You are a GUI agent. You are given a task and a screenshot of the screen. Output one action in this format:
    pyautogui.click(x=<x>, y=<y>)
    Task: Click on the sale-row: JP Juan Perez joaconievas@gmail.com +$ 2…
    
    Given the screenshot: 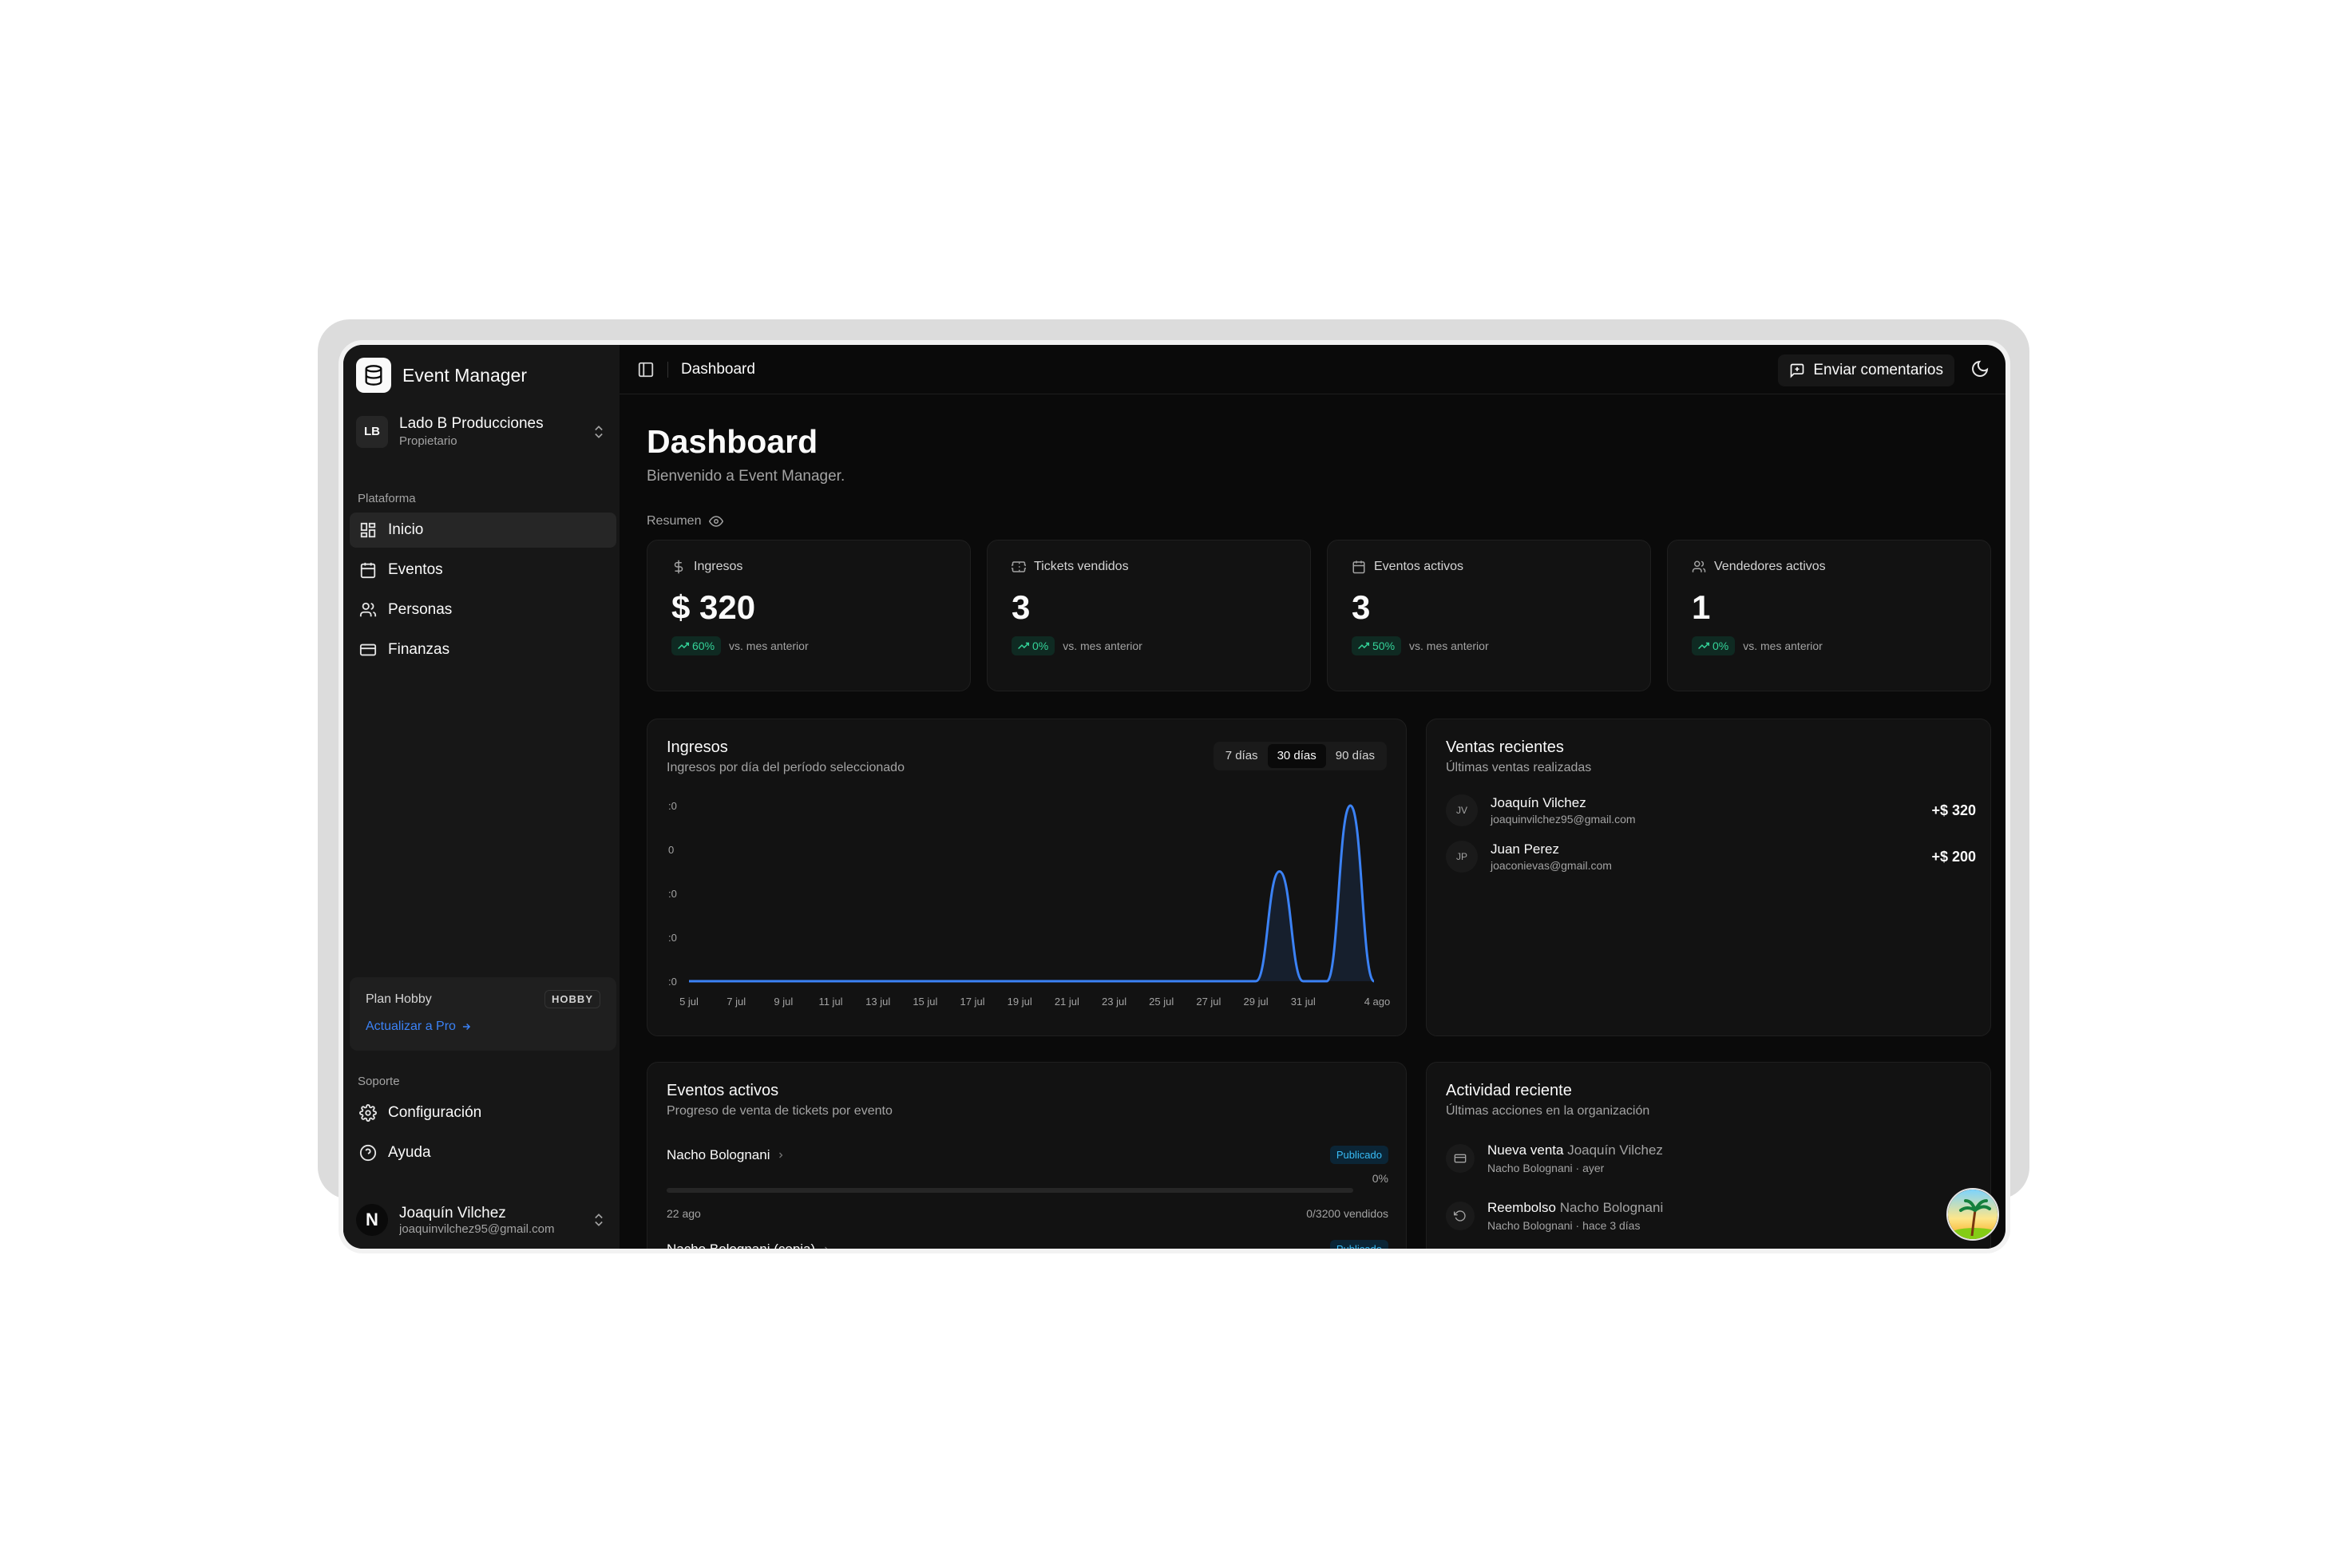 What is the action you would take?
    pyautogui.click(x=1711, y=856)
    